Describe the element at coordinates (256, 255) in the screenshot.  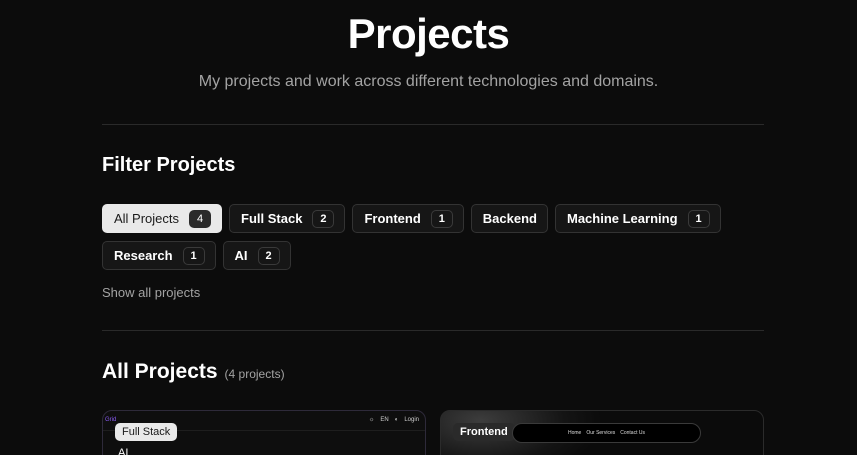
I see `filter-chip-ai: AI 2` at that location.